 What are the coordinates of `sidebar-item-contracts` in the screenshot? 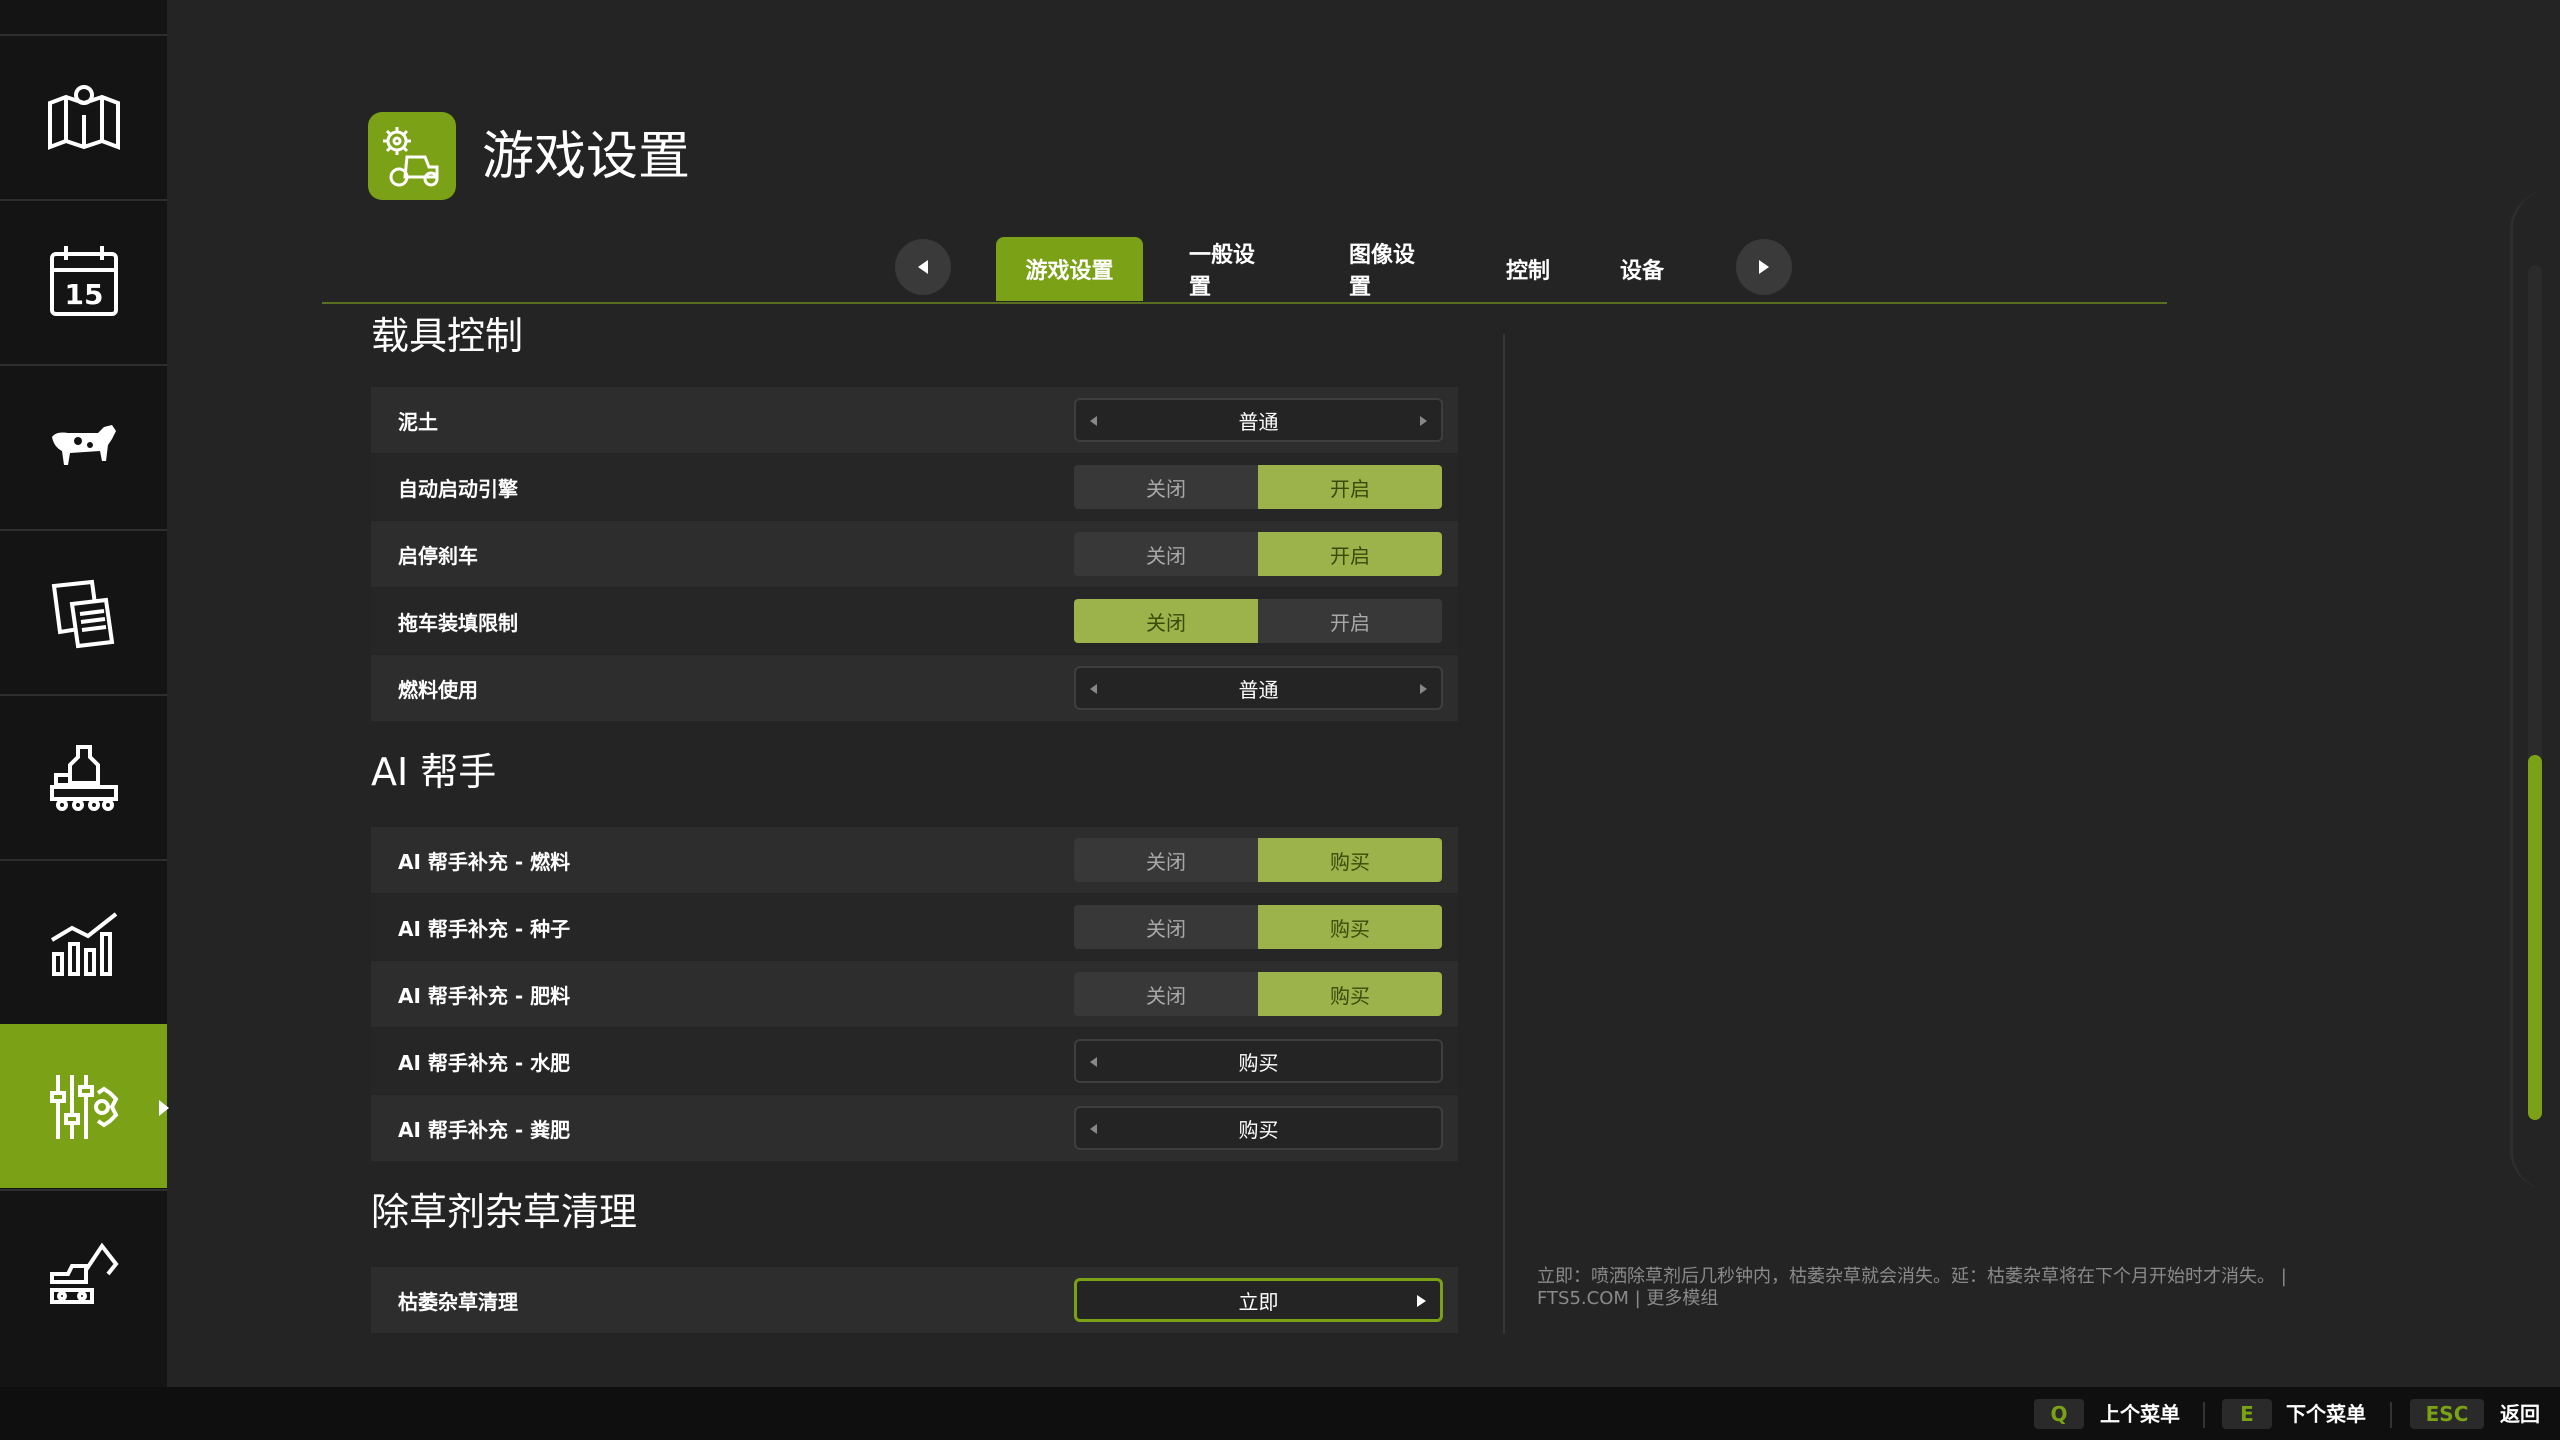 It's located at (83, 611).